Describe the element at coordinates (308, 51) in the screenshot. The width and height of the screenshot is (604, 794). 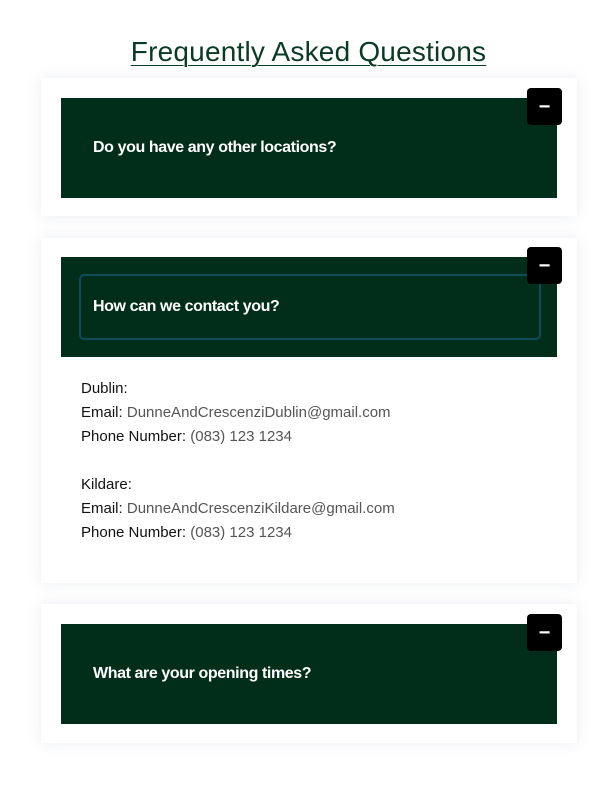
I see `page-title: Frequently Asked Questions` at that location.